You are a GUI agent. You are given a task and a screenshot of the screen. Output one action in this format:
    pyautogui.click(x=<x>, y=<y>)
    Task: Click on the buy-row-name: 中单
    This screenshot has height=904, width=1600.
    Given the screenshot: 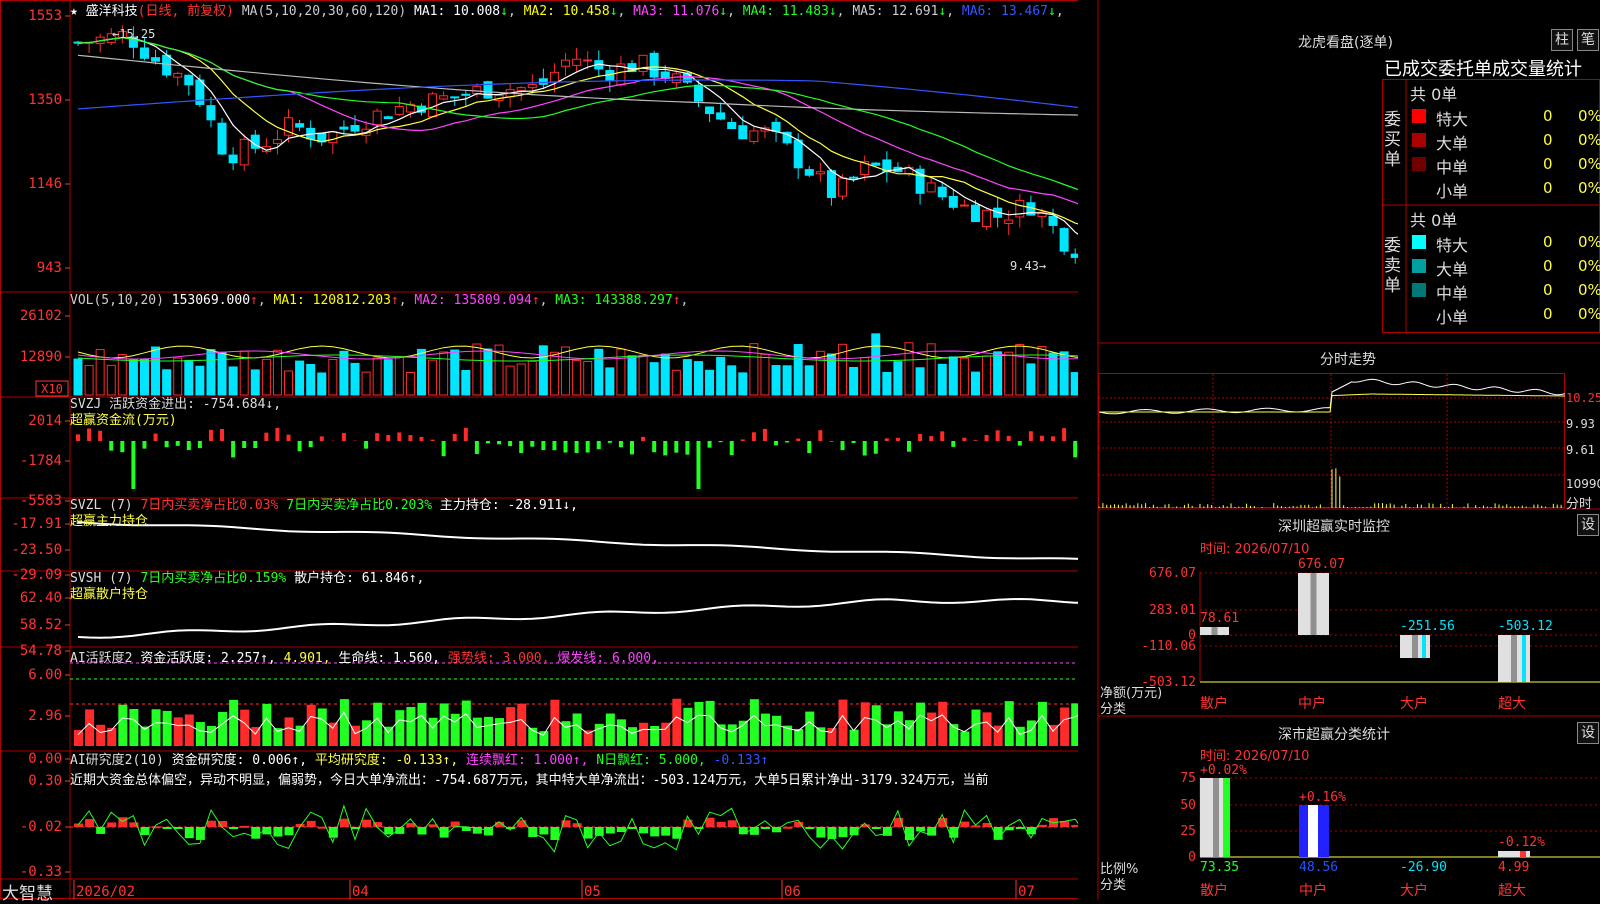 What is the action you would take?
    pyautogui.click(x=1452, y=166)
    